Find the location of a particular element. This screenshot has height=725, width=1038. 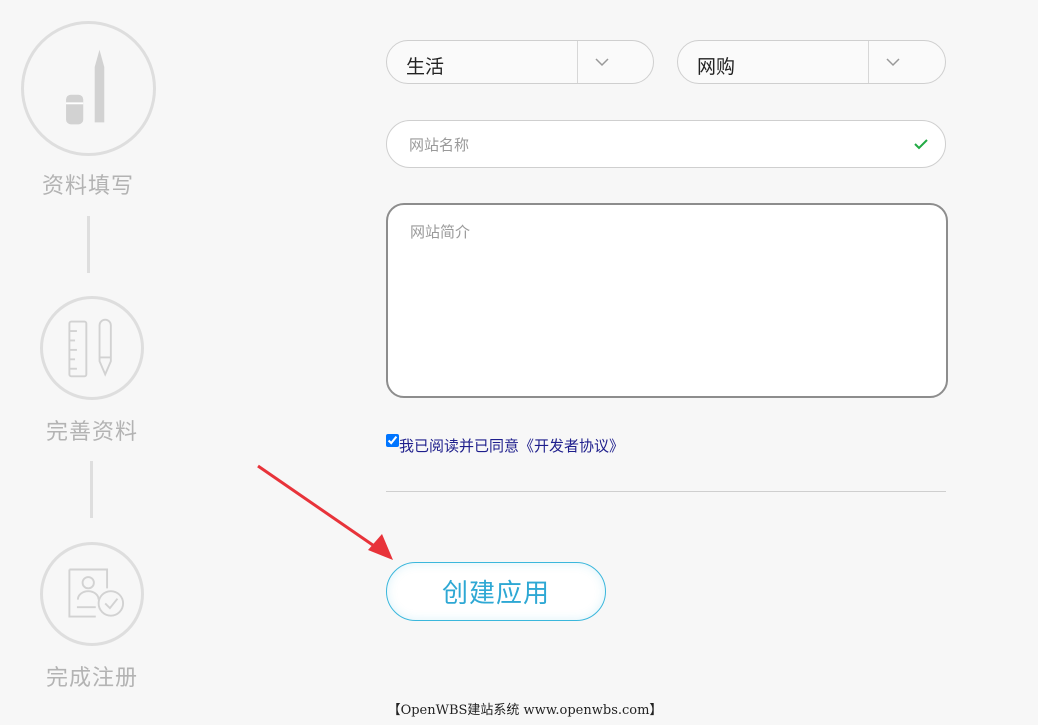

step-2-label: 完善资料 is located at coordinates (91, 432).